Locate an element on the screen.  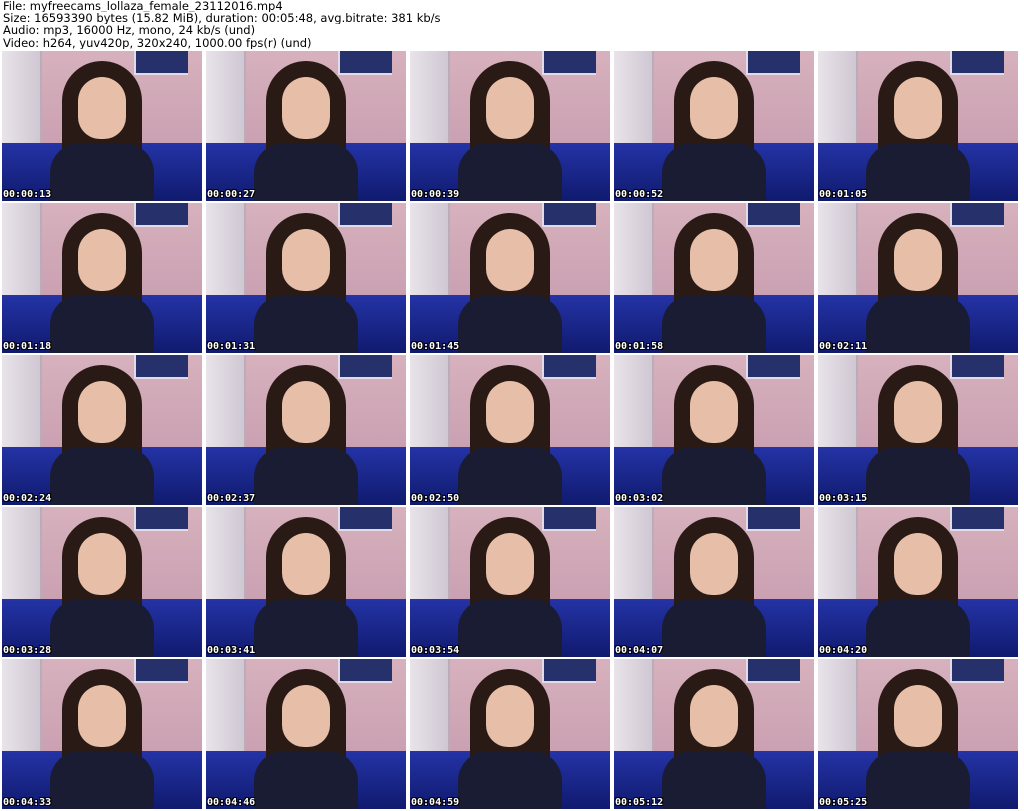
thumbnail-timestamp: 00:00:13 is located at coordinates (27, 194).